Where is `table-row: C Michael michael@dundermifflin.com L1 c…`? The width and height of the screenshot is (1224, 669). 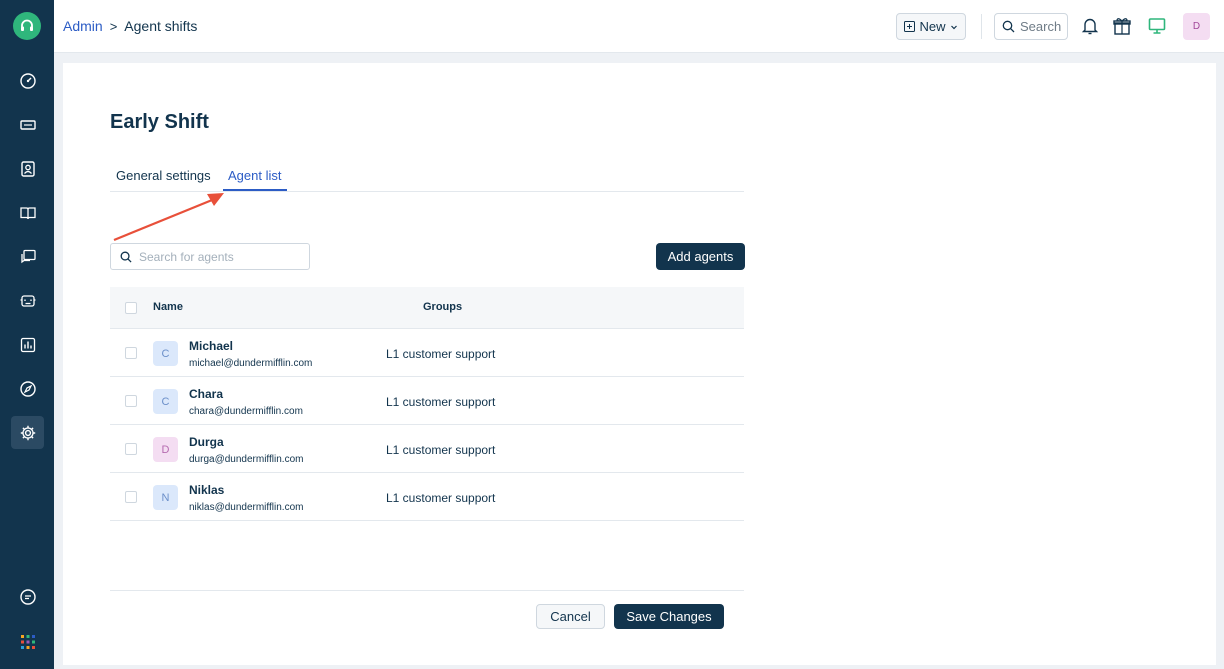 table-row: C Michael michael@dundermifflin.com L1 c… is located at coordinates (427, 353).